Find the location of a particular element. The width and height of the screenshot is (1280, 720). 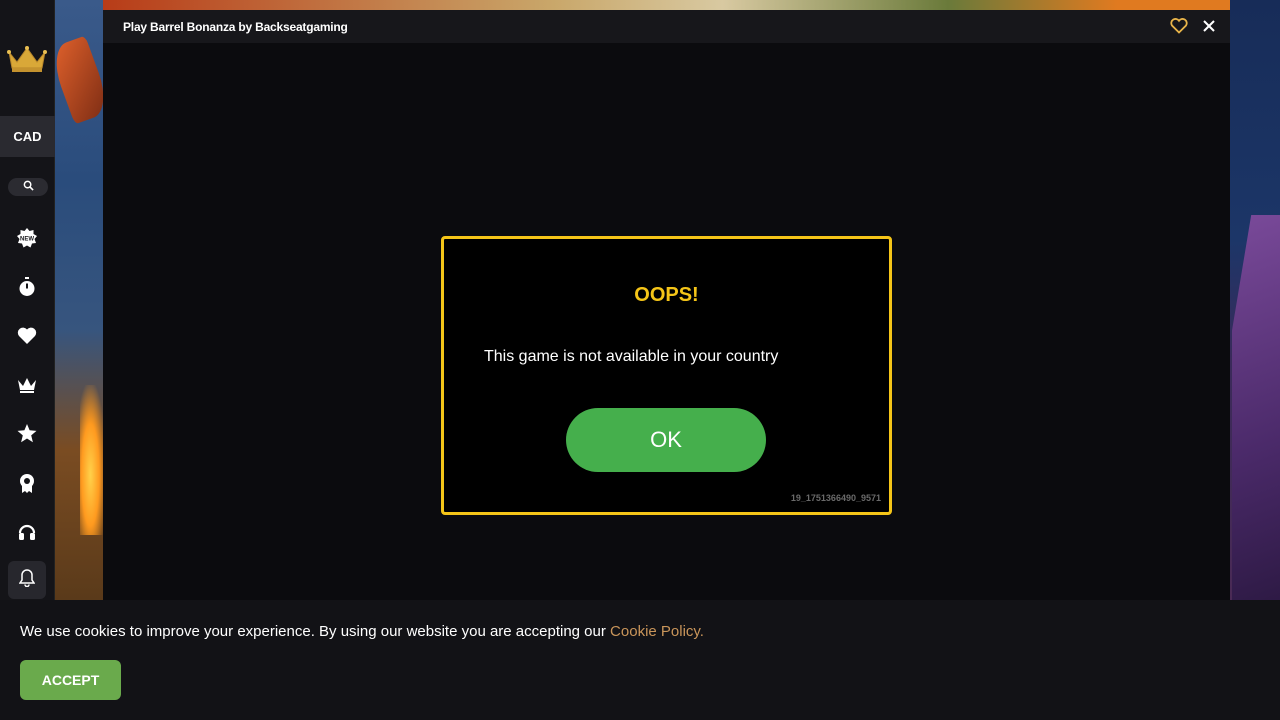

heart-outline-icon is located at coordinates (1179, 28).